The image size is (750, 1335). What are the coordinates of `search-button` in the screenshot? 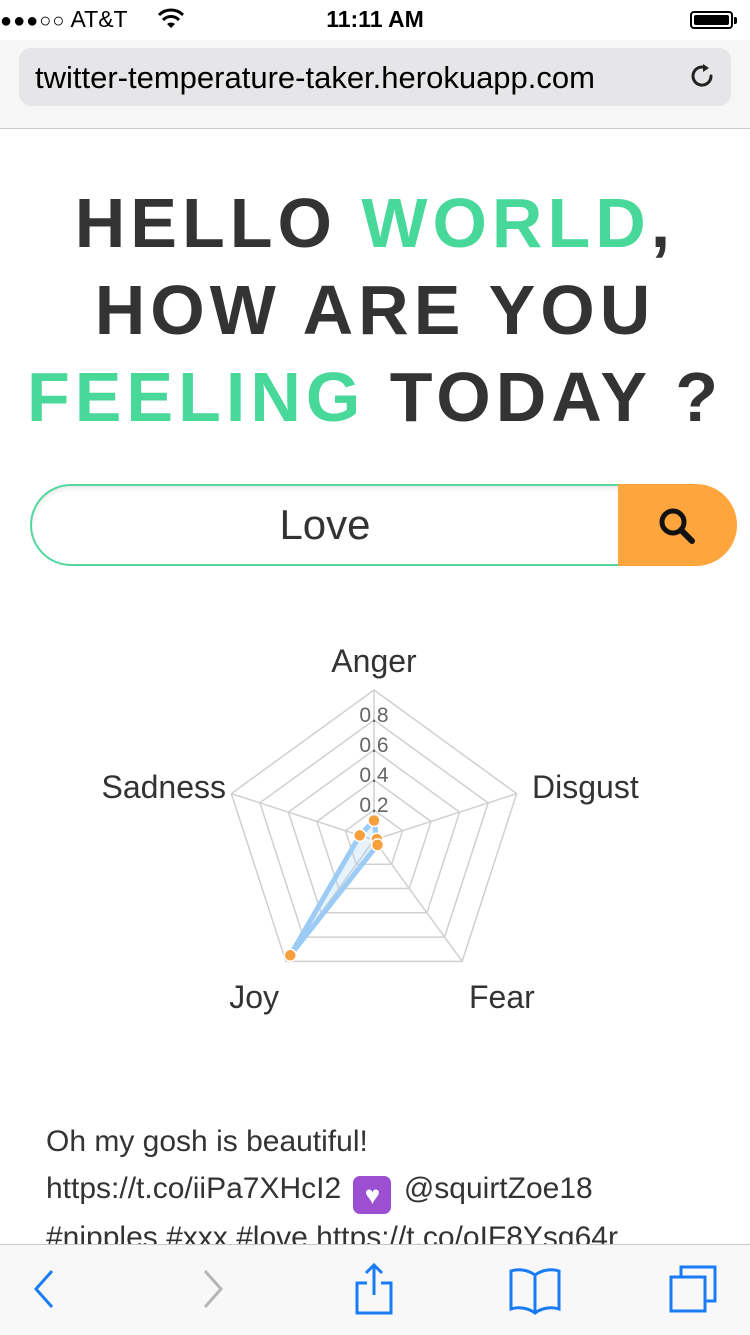 It's located at (677, 525).